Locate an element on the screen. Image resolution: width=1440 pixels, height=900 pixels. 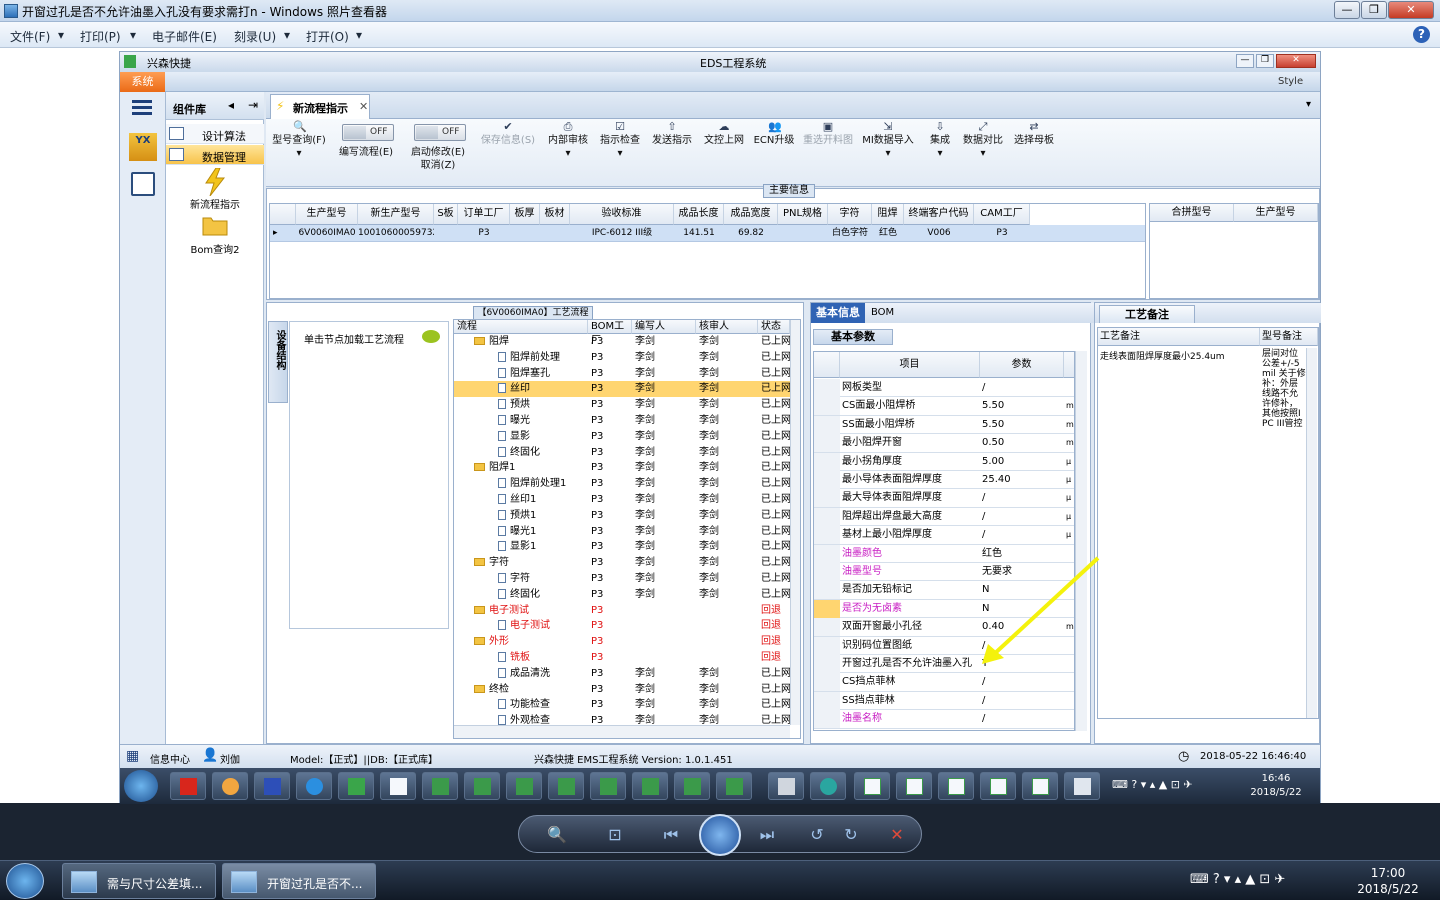
next-icon: ⏭ is located at coordinates (767, 835).